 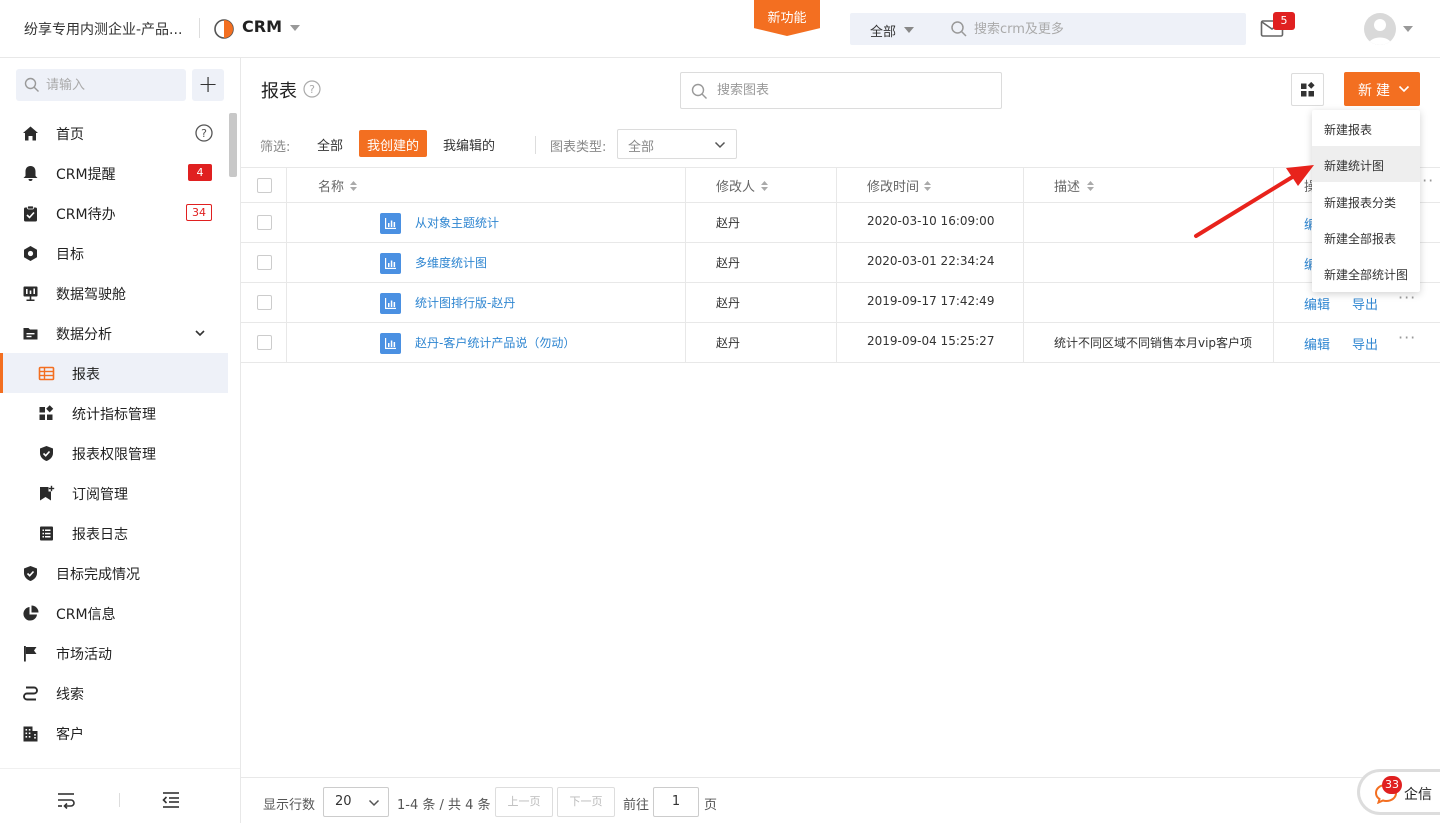 What do you see at coordinates (677, 144) in the screenshot?
I see `chart-type-select: 全部` at bounding box center [677, 144].